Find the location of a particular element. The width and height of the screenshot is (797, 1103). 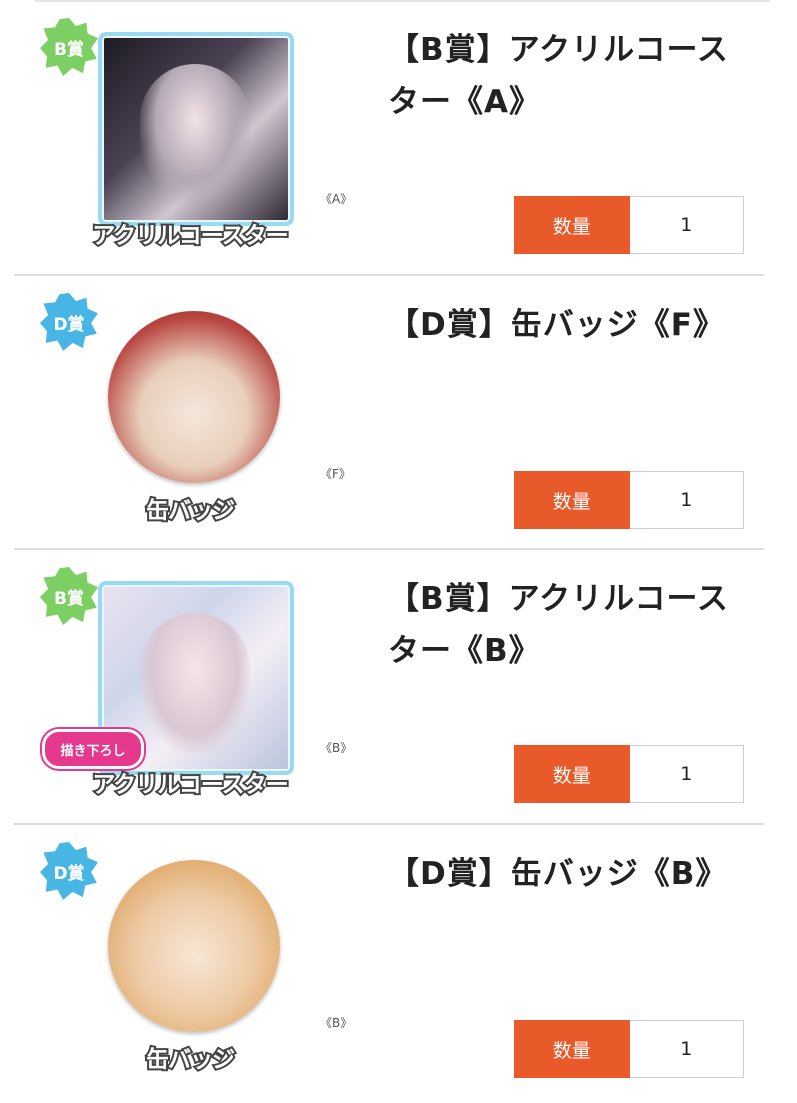

product-image: B賞 描き下ろし アクリルコースター is located at coordinates (170, 687).